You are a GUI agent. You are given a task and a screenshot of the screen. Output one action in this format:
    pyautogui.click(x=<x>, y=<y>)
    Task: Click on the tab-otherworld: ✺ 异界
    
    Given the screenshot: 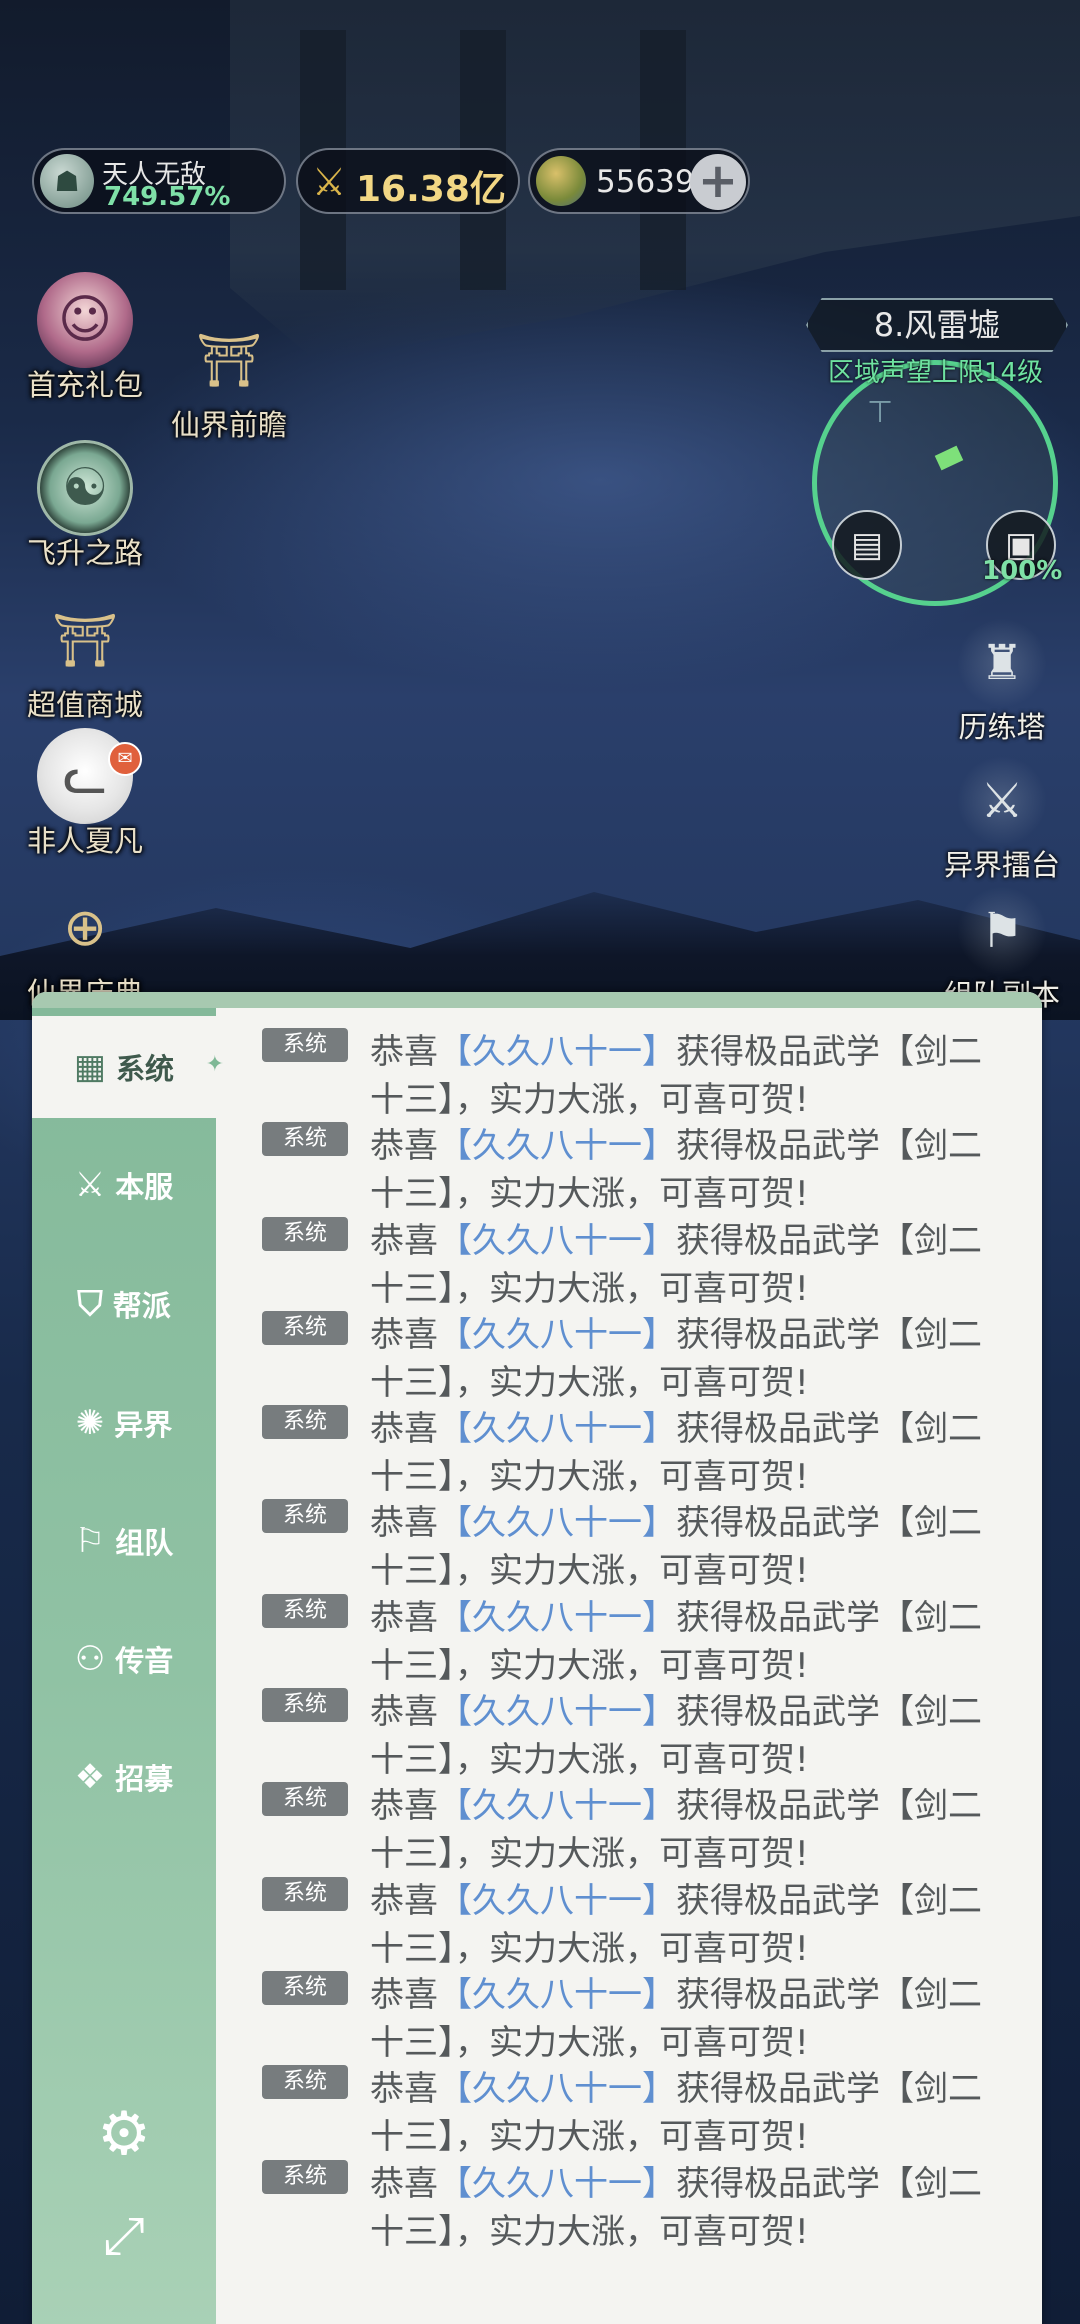 What is the action you would take?
    pyautogui.click(x=124, y=1423)
    